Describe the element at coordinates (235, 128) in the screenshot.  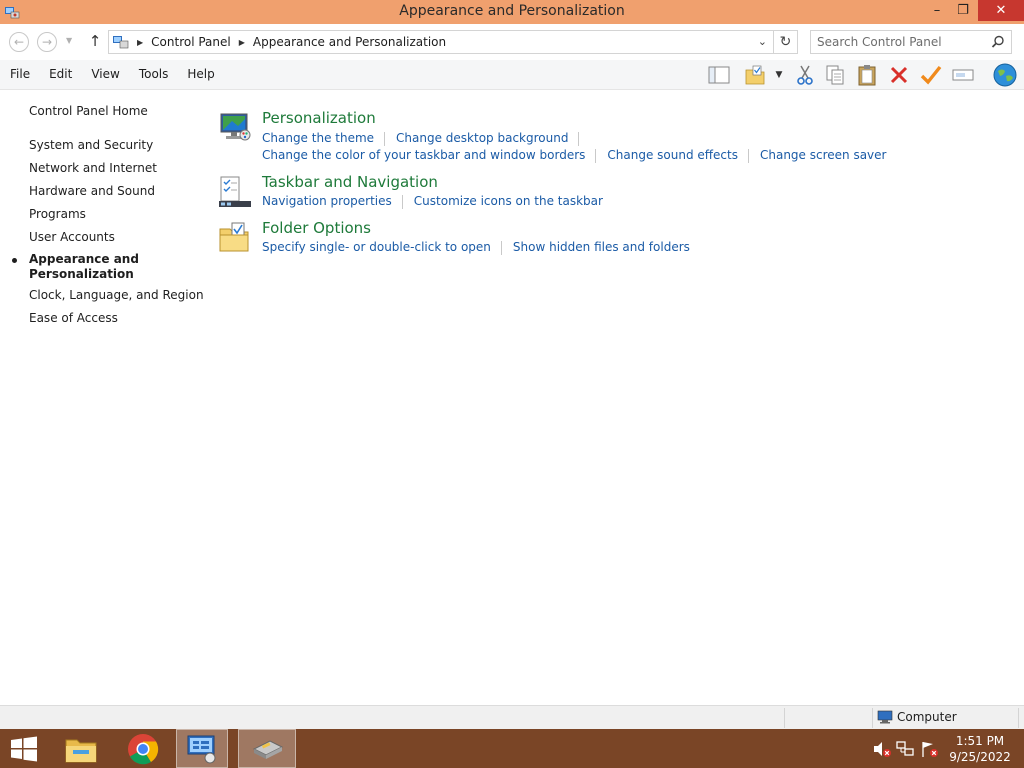
I see `personalization-icon` at that location.